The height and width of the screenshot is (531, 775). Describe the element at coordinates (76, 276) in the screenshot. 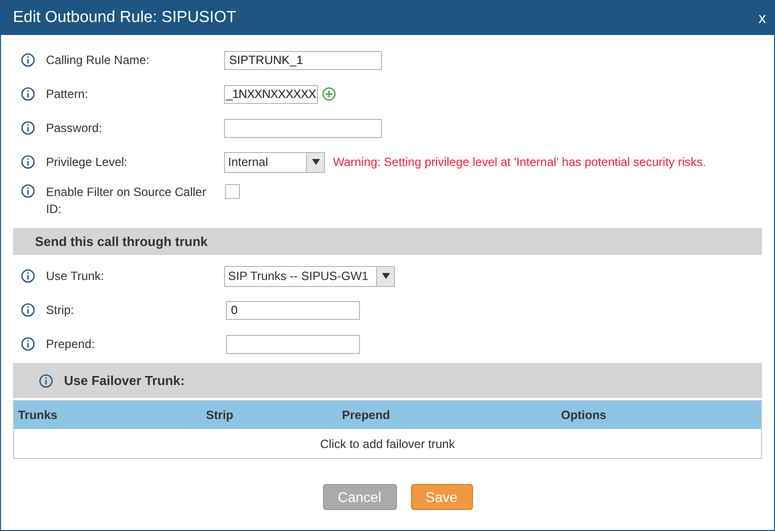

I see `field-label: Use Trunk:` at that location.